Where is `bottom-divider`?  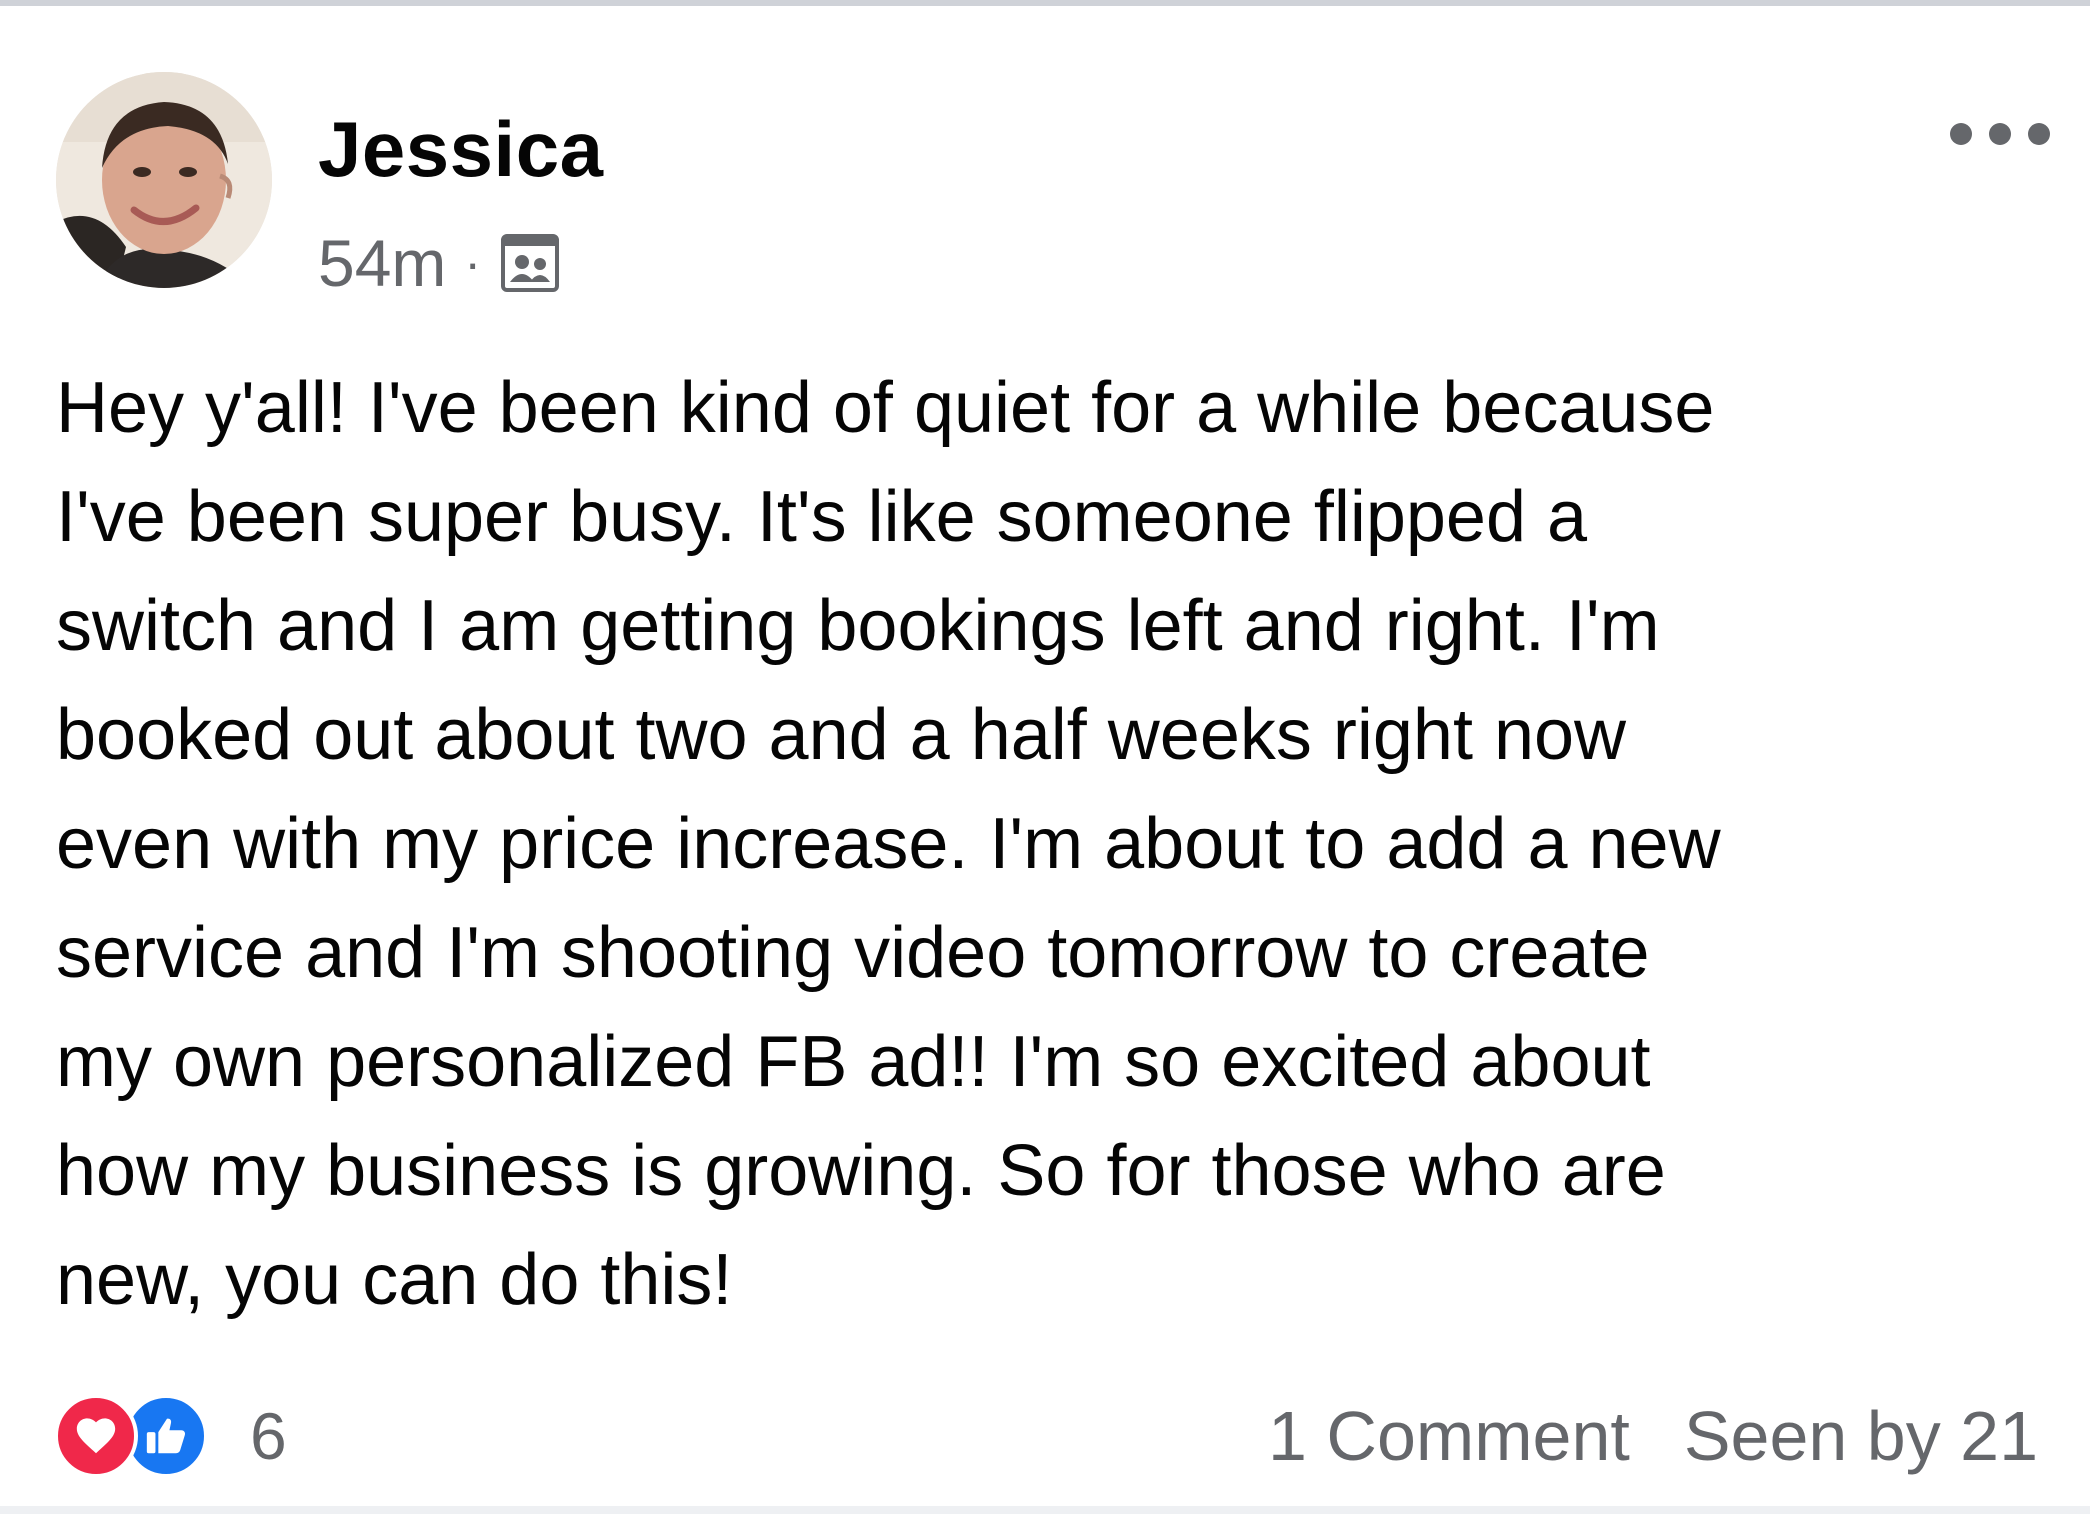 bottom-divider is located at coordinates (1045, 1510).